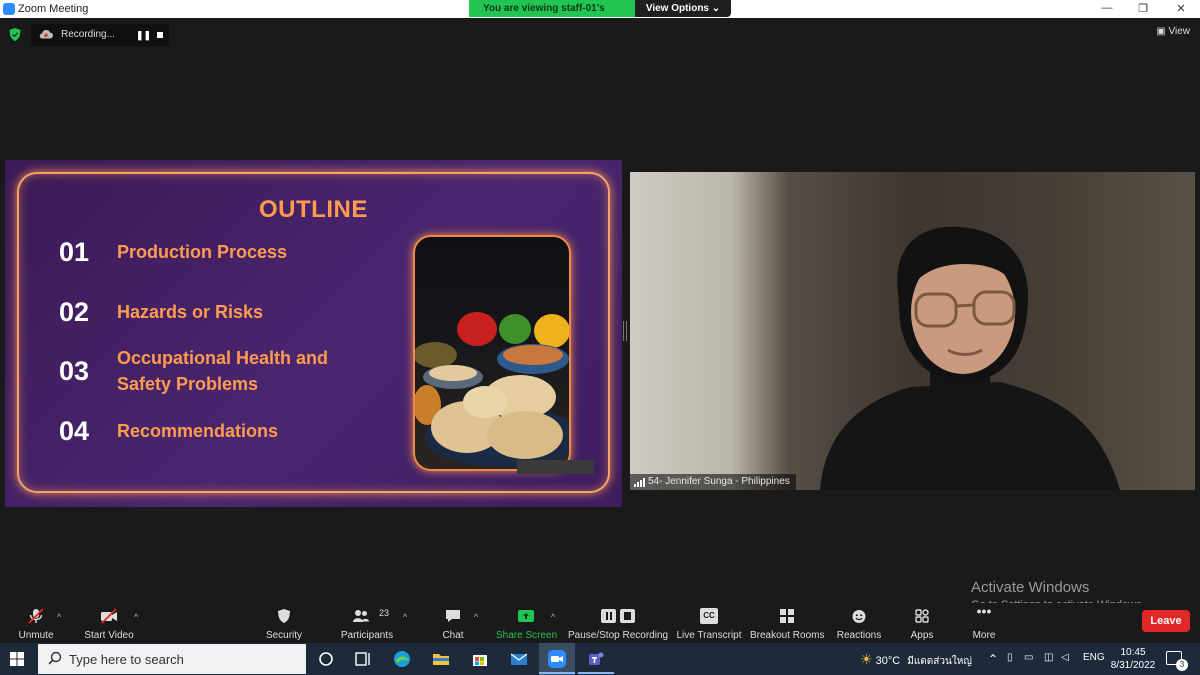 The height and width of the screenshot is (675, 1200). Describe the element at coordinates (313, 209) in the screenshot. I see `slide-title: OUTLINE` at that location.